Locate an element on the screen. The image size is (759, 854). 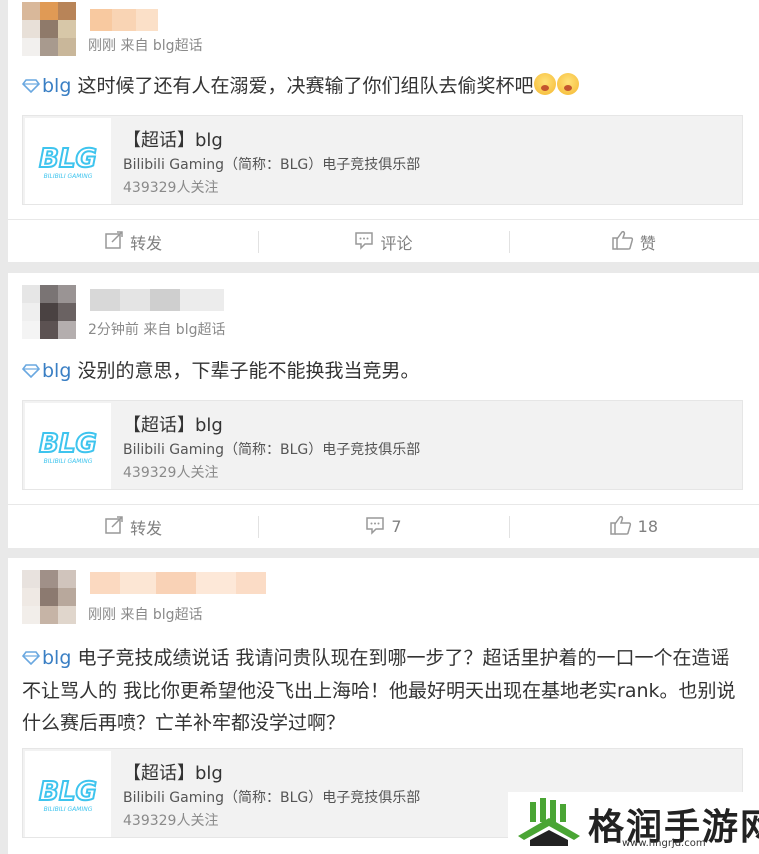
action-bar: 转发 7 18 is located at coordinates (383, 526).